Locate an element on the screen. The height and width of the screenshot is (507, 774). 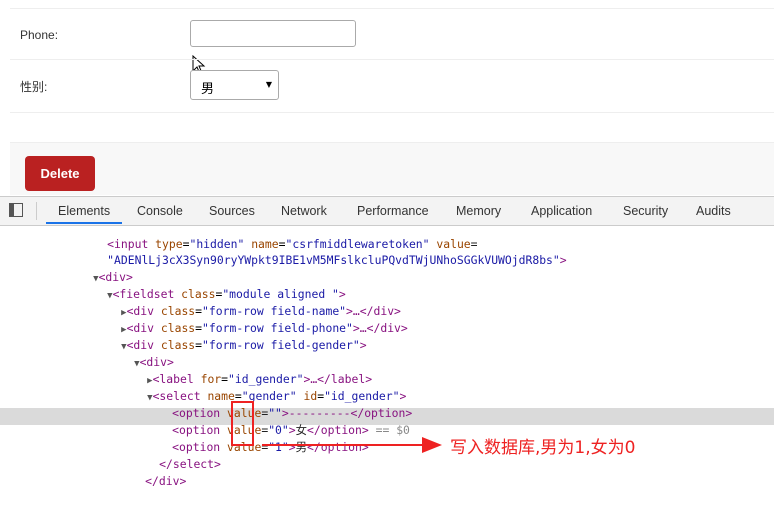
dom-line: </div> is located at coordinates (145, 472).